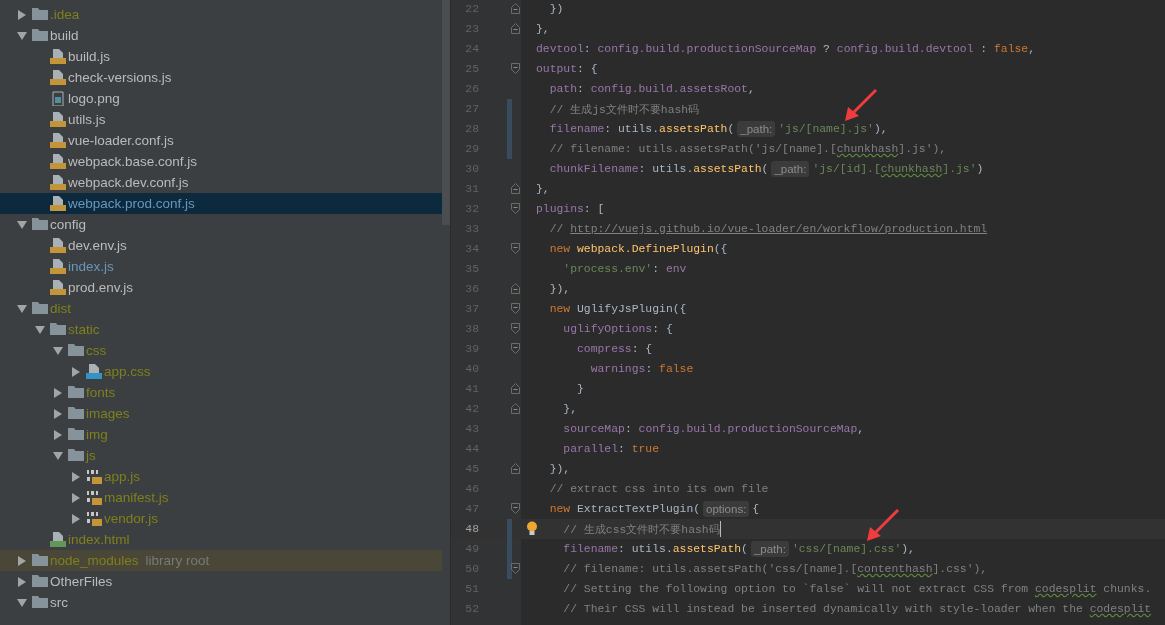 Image resolution: width=1165 pixels, height=625 pixels. What do you see at coordinates (131, 203) in the screenshot?
I see `file-name: webpack.prod.conf.js` at bounding box center [131, 203].